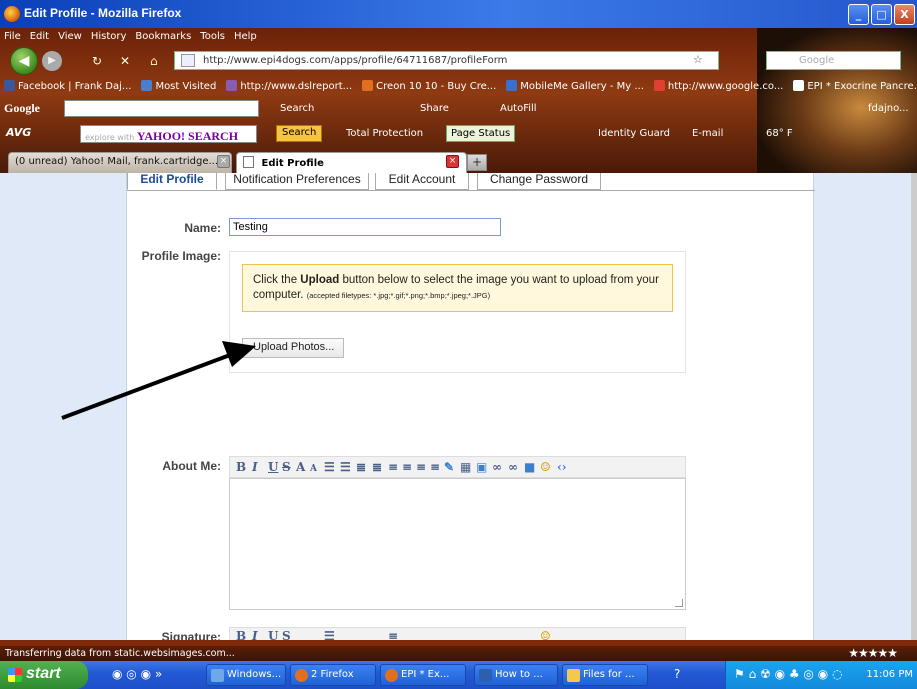  I want to click on menu-edit: Edit, so click(39, 38).